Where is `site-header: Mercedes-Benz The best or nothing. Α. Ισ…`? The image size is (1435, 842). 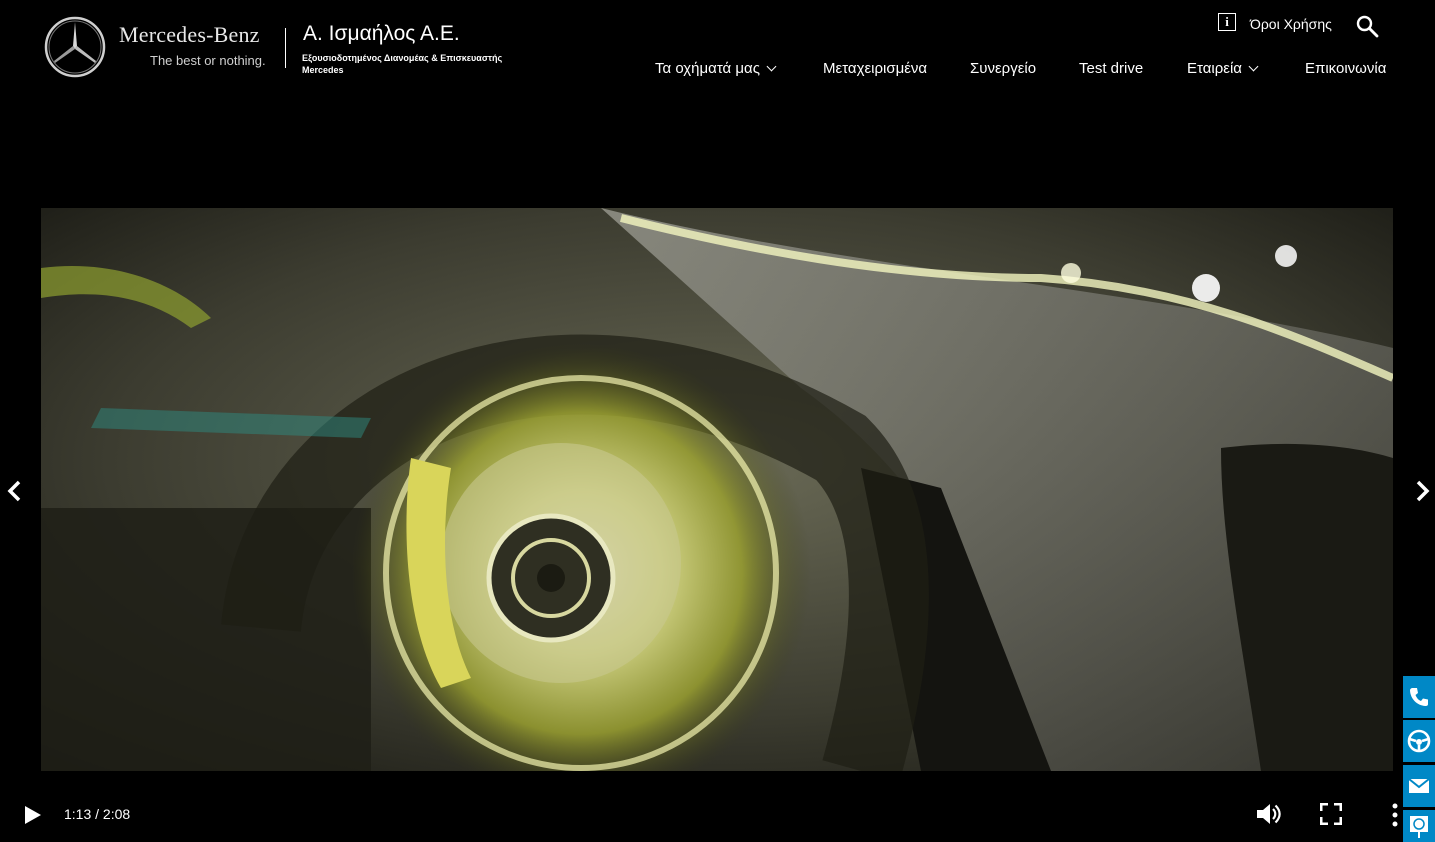
site-header: Mercedes-Benz The best or nothing. Α. Ισ… is located at coordinates (717, 55).